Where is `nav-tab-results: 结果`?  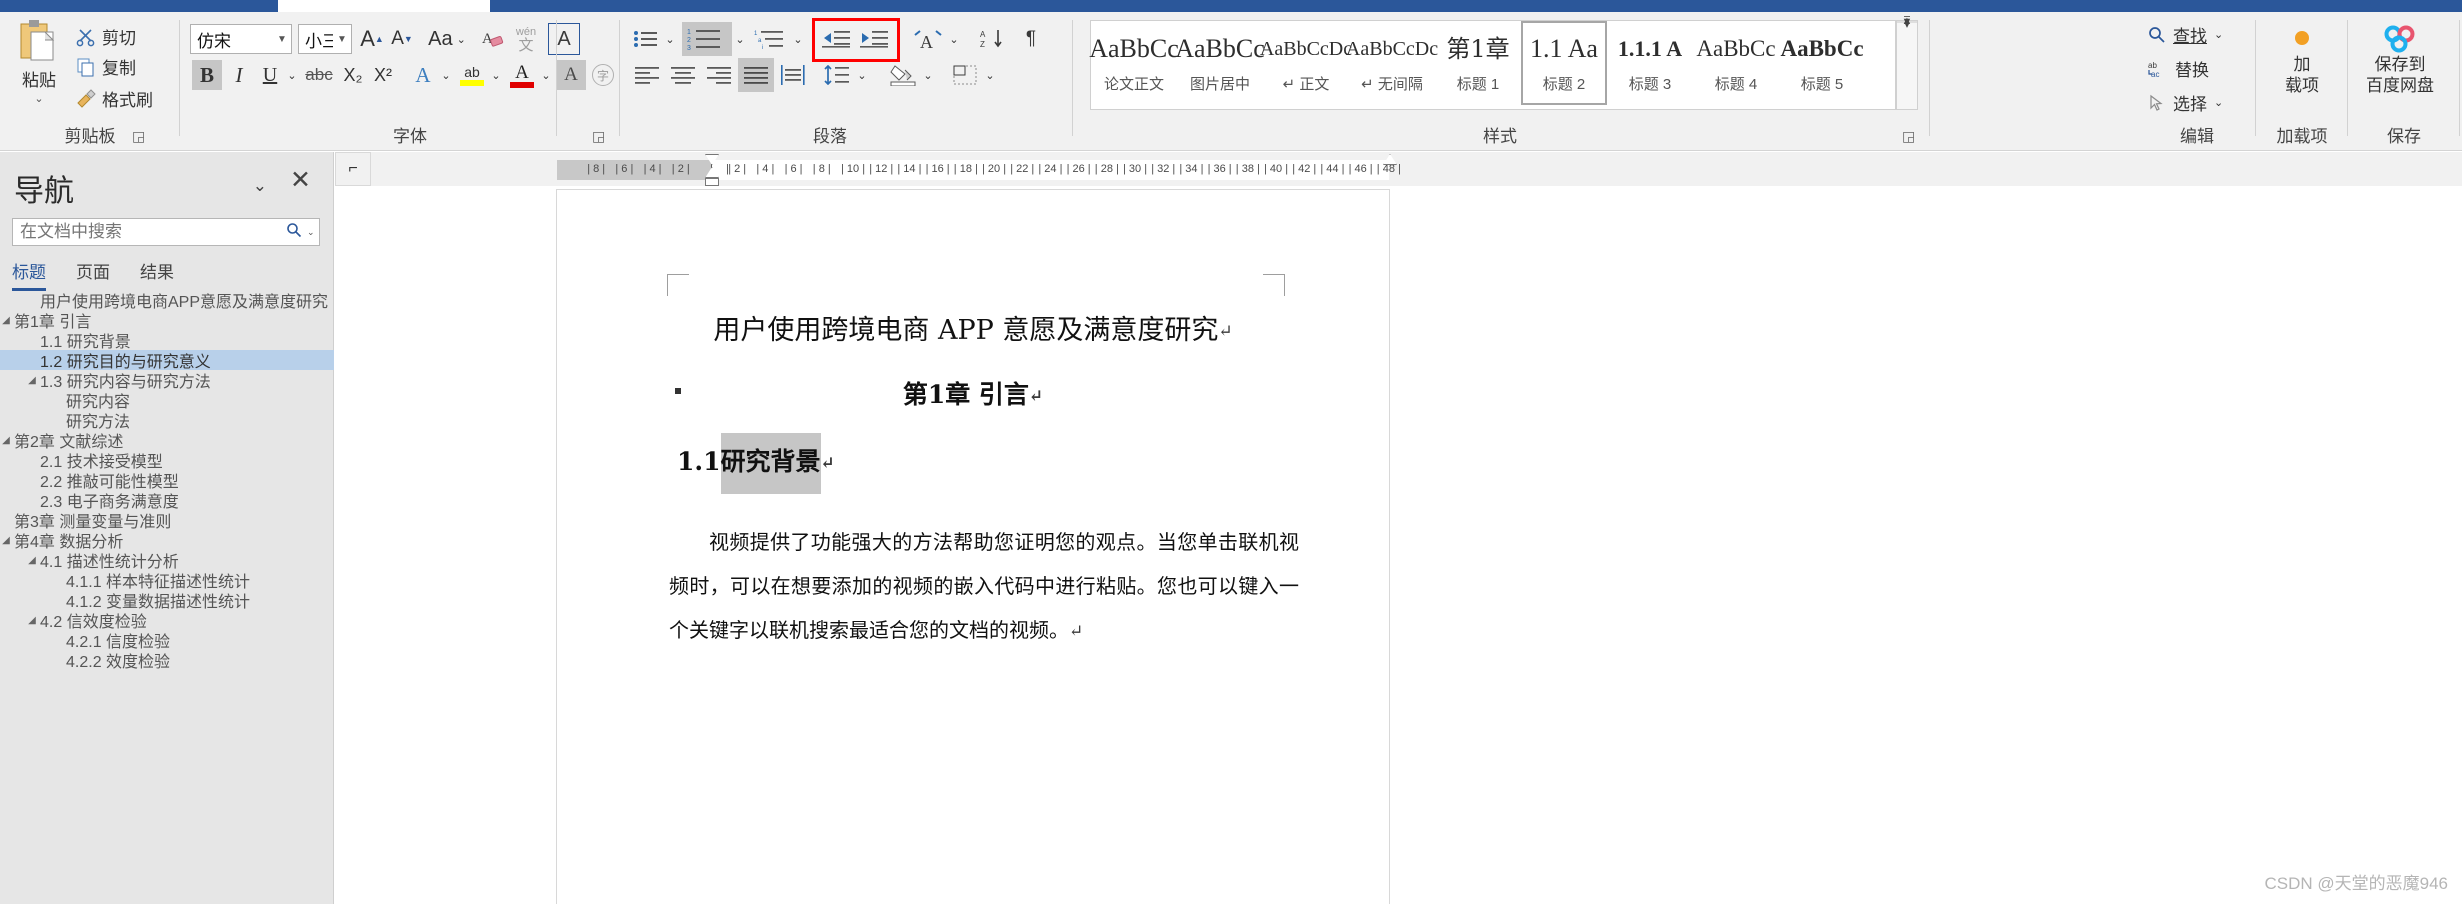 nav-tab-results: 结果 is located at coordinates (157, 274).